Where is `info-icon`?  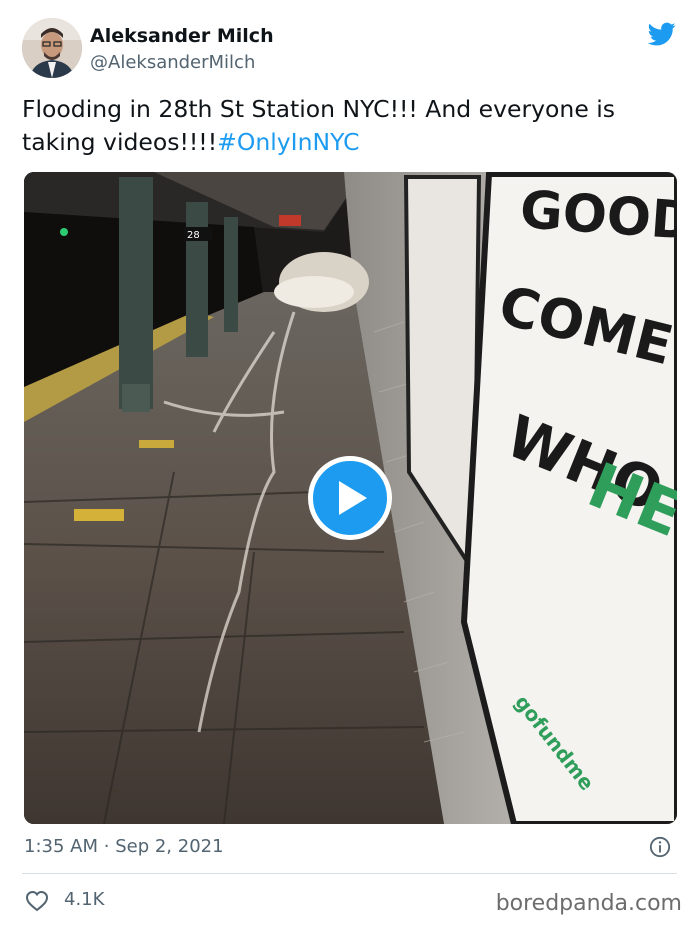
info-icon is located at coordinates (660, 847).